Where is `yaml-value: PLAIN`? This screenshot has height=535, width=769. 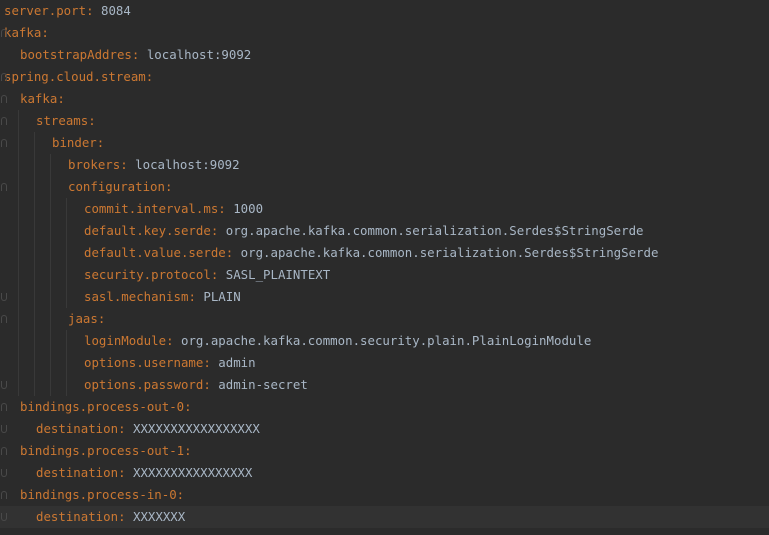
yaml-value: PLAIN is located at coordinates (218, 296).